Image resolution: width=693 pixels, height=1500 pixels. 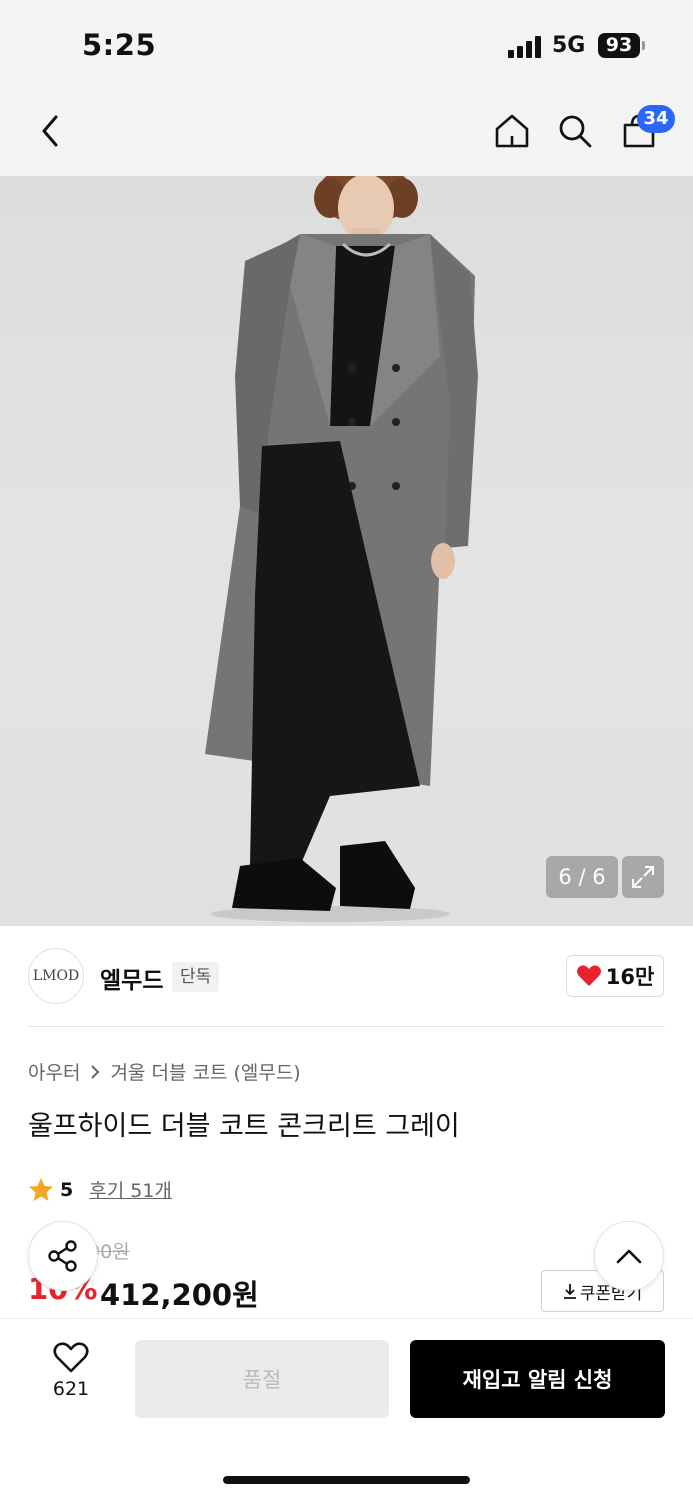 I want to click on home-icon, so click(x=512, y=131).